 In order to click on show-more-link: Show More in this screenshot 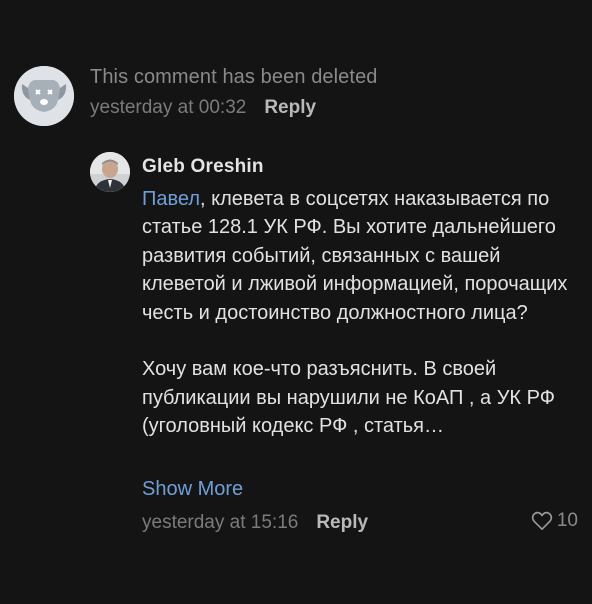, I will do `click(192, 489)`.